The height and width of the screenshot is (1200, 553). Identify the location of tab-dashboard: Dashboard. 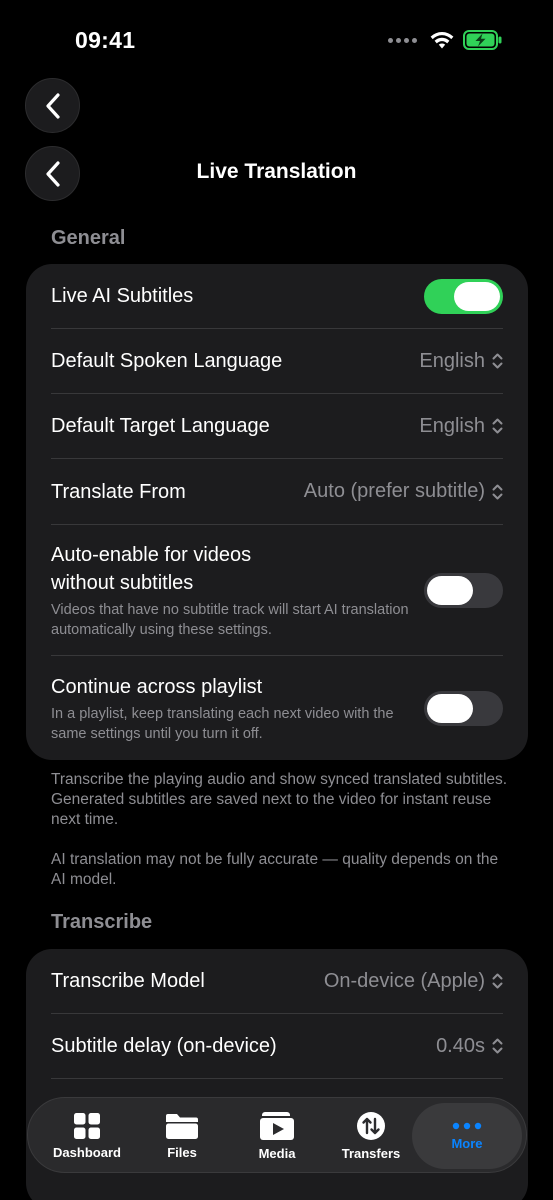
(87, 1136).